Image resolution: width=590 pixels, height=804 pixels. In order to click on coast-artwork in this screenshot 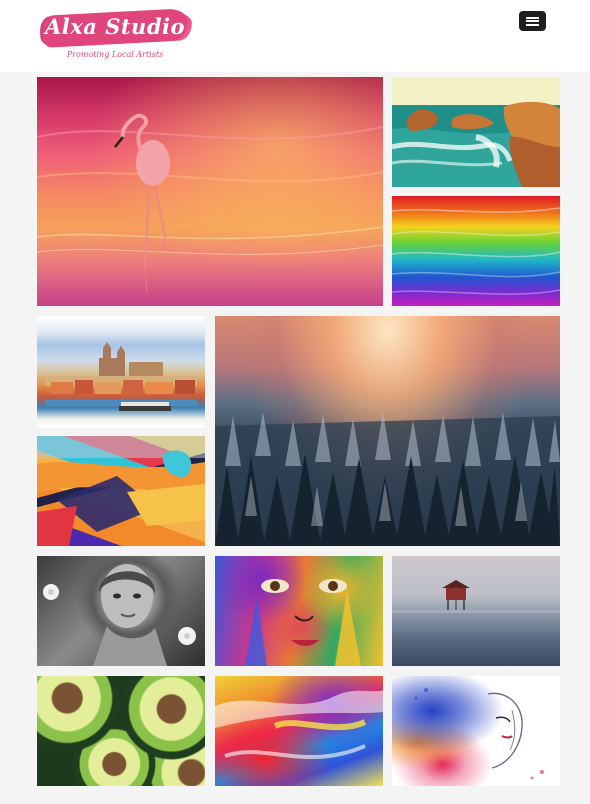, I will do `click(476, 132)`.